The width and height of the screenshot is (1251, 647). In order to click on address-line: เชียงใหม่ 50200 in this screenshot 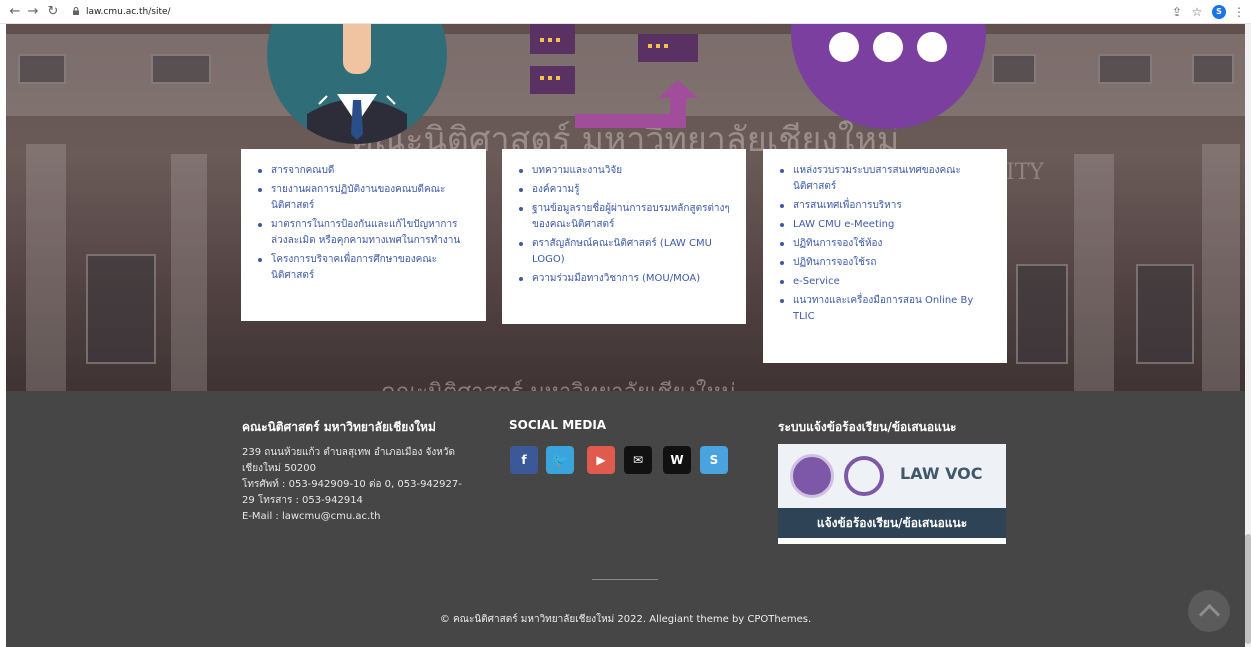, I will do `click(279, 468)`.